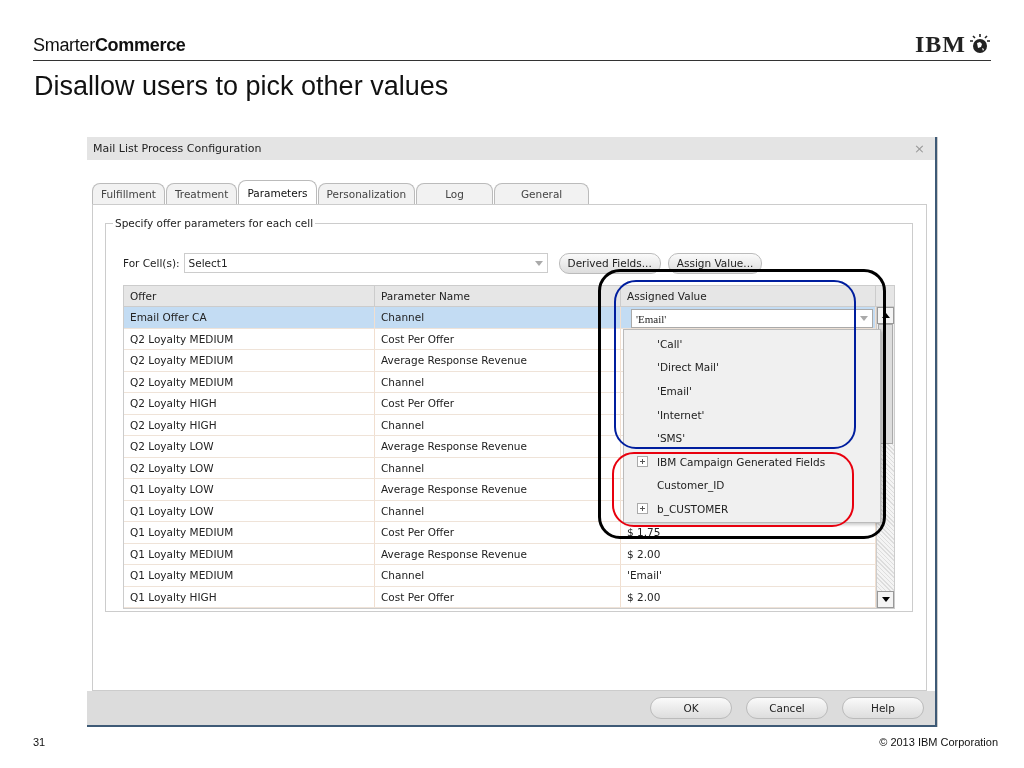  What do you see at coordinates (242, 87) in the screenshot?
I see `slide-title: Disallow users to pick other values` at bounding box center [242, 87].